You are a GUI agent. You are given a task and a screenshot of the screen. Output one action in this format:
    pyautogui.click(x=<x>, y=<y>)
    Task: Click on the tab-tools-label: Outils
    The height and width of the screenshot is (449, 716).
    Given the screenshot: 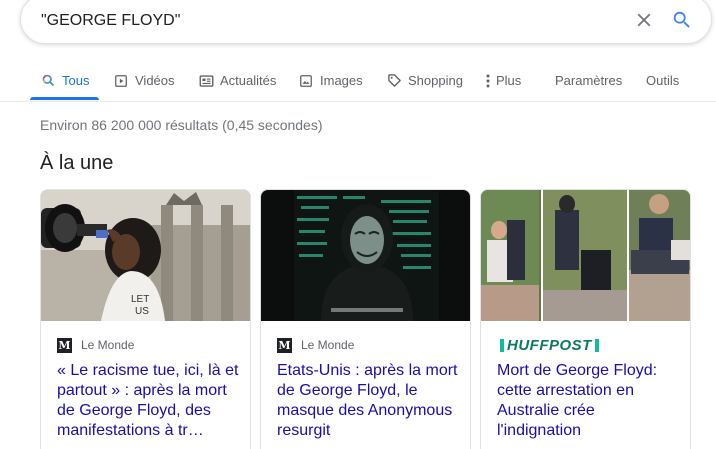 What is the action you would take?
    pyautogui.click(x=663, y=80)
    